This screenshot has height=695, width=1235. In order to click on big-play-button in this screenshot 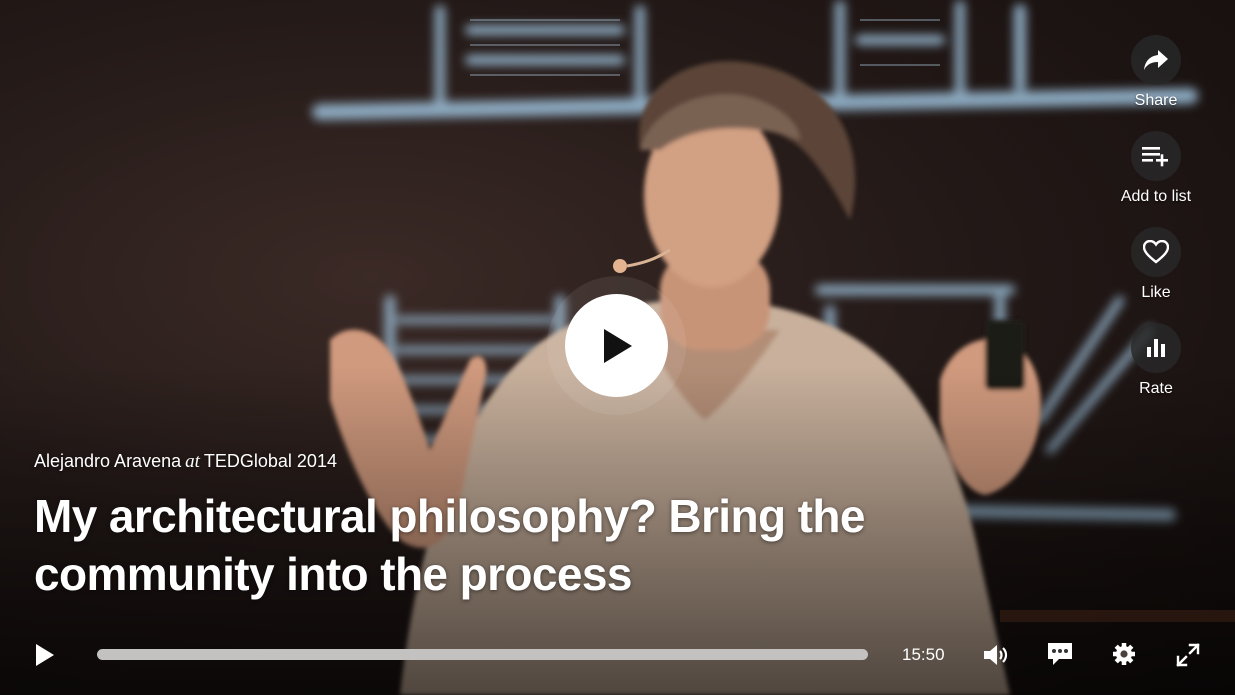, I will do `click(616, 345)`.